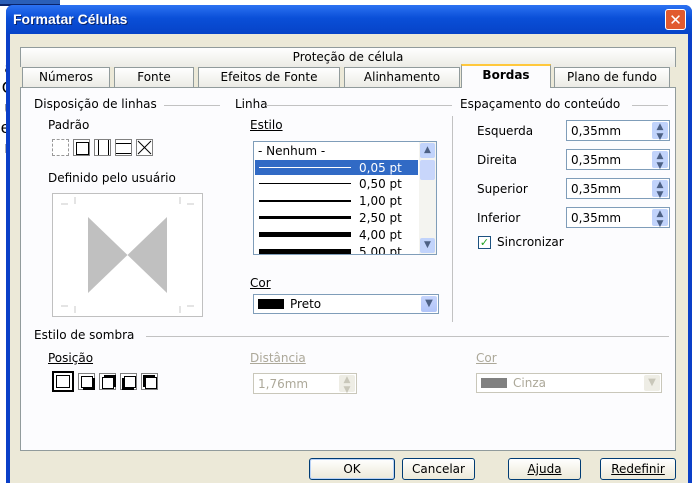 This screenshot has width=692, height=483. I want to click on shadow-position-label: Posição, so click(71, 358).